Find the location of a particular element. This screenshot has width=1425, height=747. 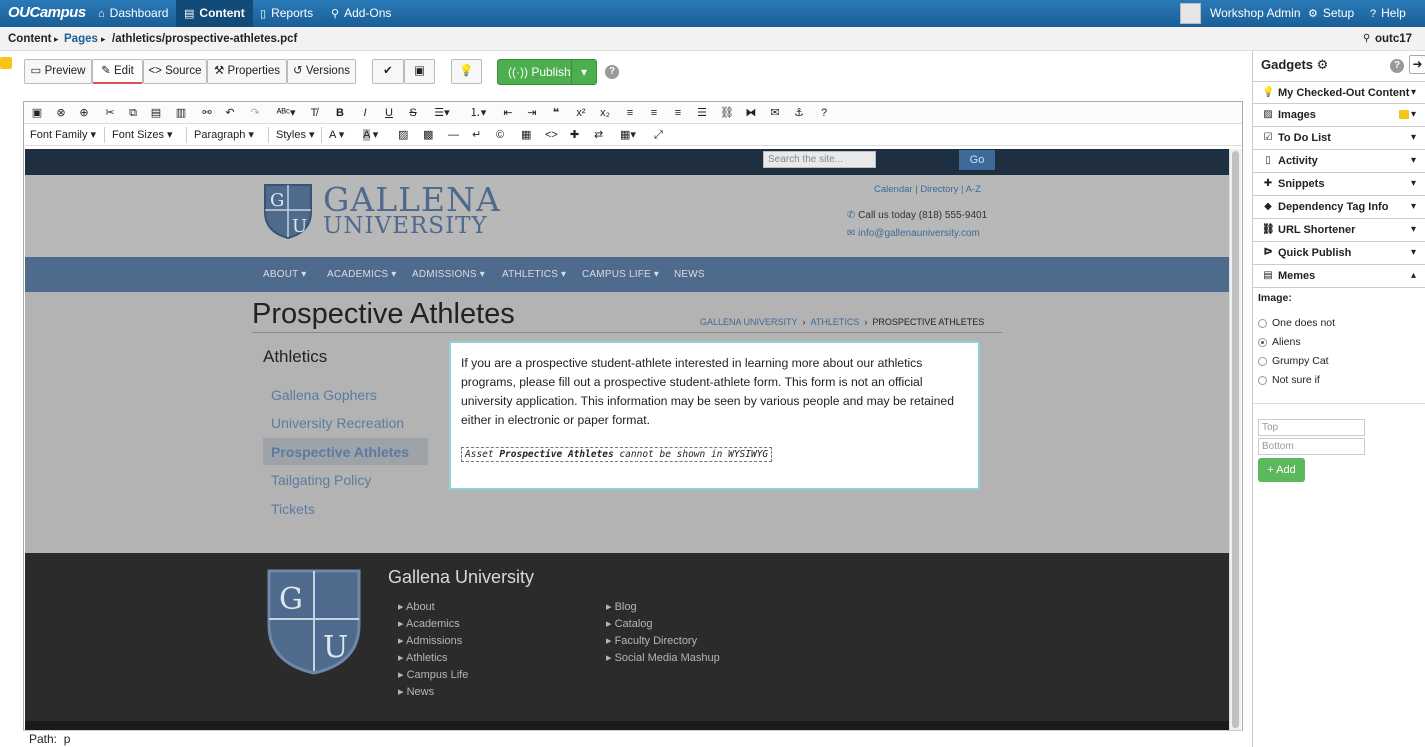

gadget-snippets: ✚ Snippets ▾ is located at coordinates (1339, 184).